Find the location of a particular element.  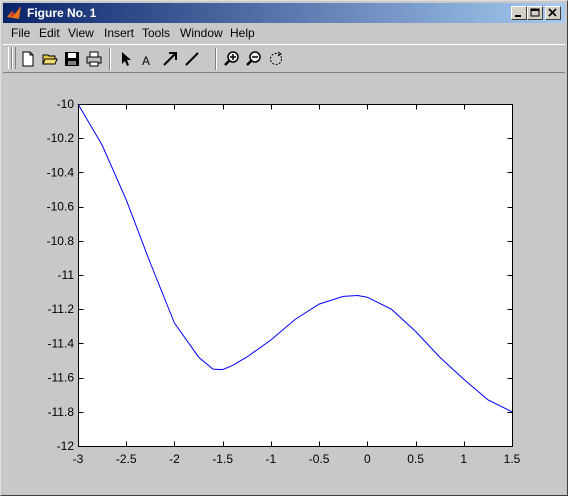

print-button is located at coordinates (94, 59).